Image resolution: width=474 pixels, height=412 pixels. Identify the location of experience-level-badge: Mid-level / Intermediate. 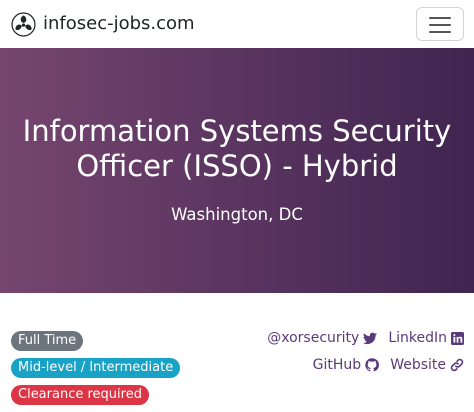
(96, 368).